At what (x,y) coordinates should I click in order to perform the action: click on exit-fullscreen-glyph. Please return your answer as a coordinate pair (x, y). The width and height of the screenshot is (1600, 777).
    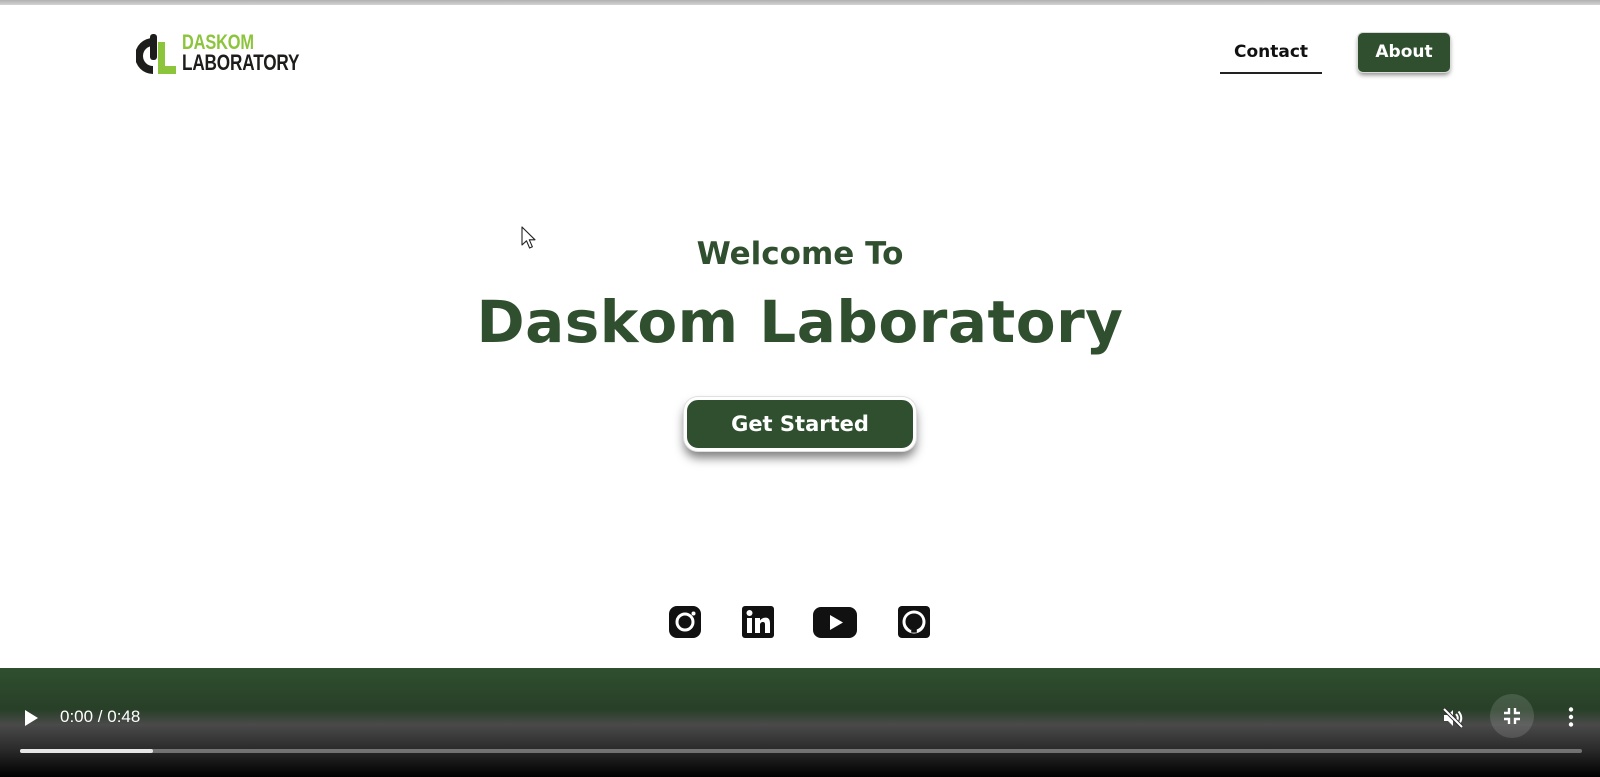
    Looking at the image, I should click on (1512, 718).